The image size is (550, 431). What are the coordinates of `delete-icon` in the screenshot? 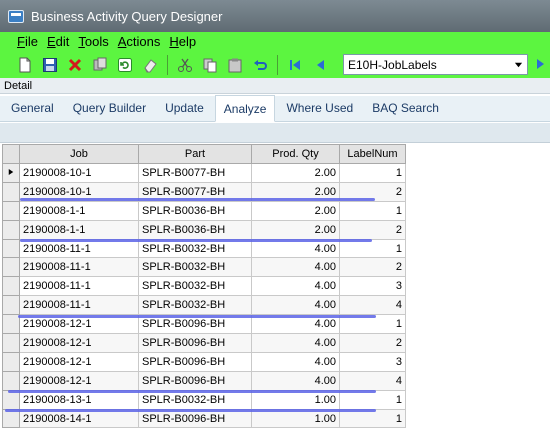 It's located at (75, 65).